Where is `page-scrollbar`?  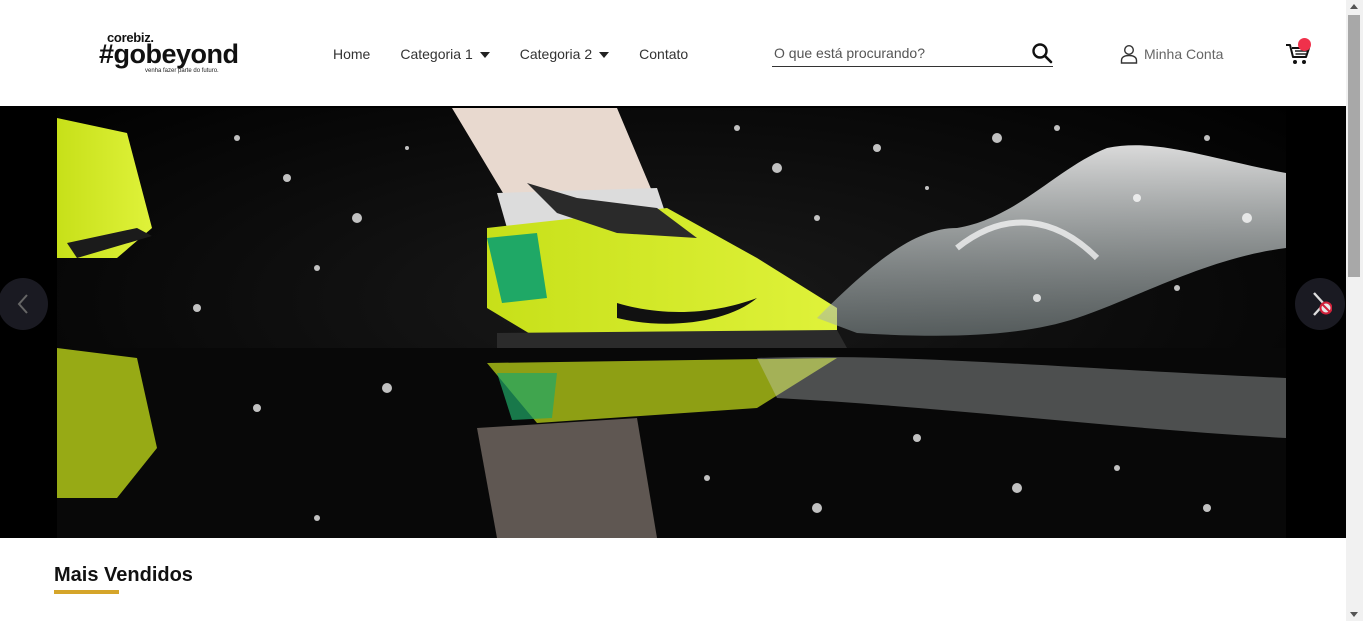
page-scrollbar is located at coordinates (1354, 310).